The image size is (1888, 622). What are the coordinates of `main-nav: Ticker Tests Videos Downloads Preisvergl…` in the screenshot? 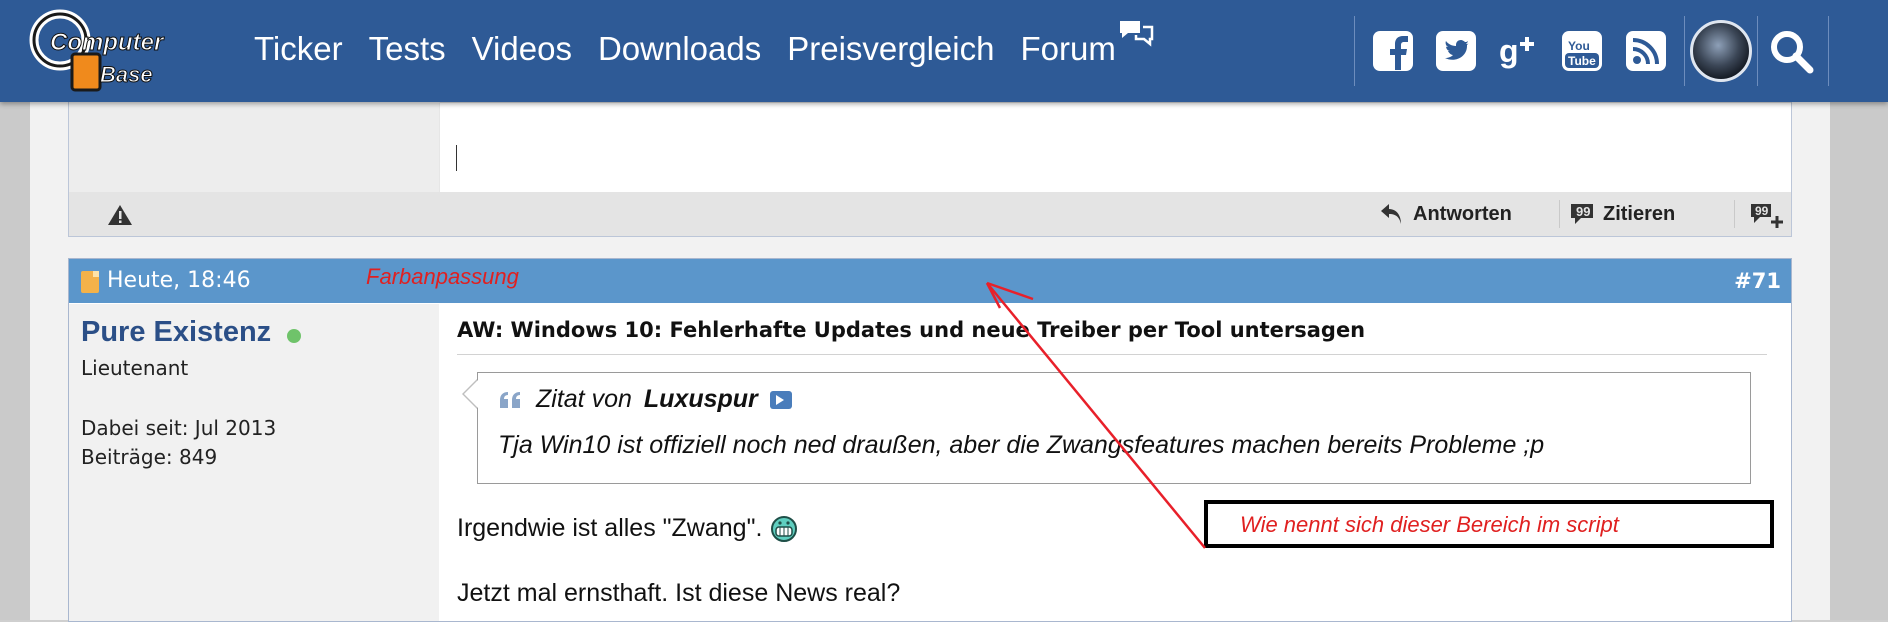 It's located at (704, 44).